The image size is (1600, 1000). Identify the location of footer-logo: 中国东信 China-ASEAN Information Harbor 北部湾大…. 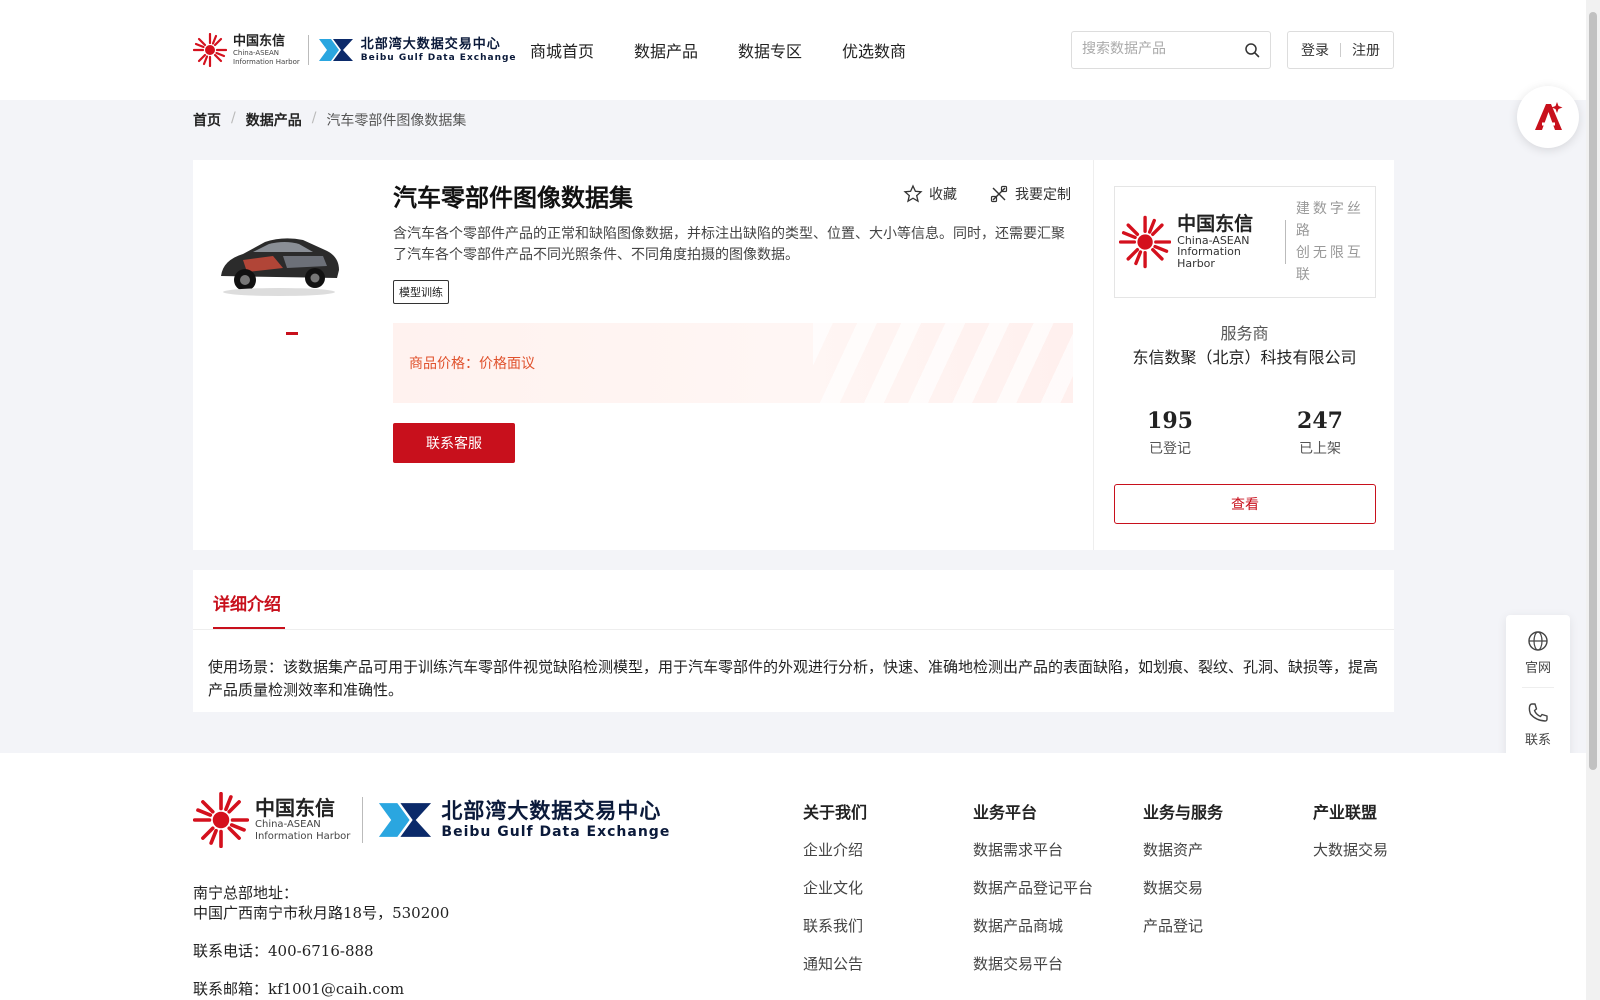
(431, 820).